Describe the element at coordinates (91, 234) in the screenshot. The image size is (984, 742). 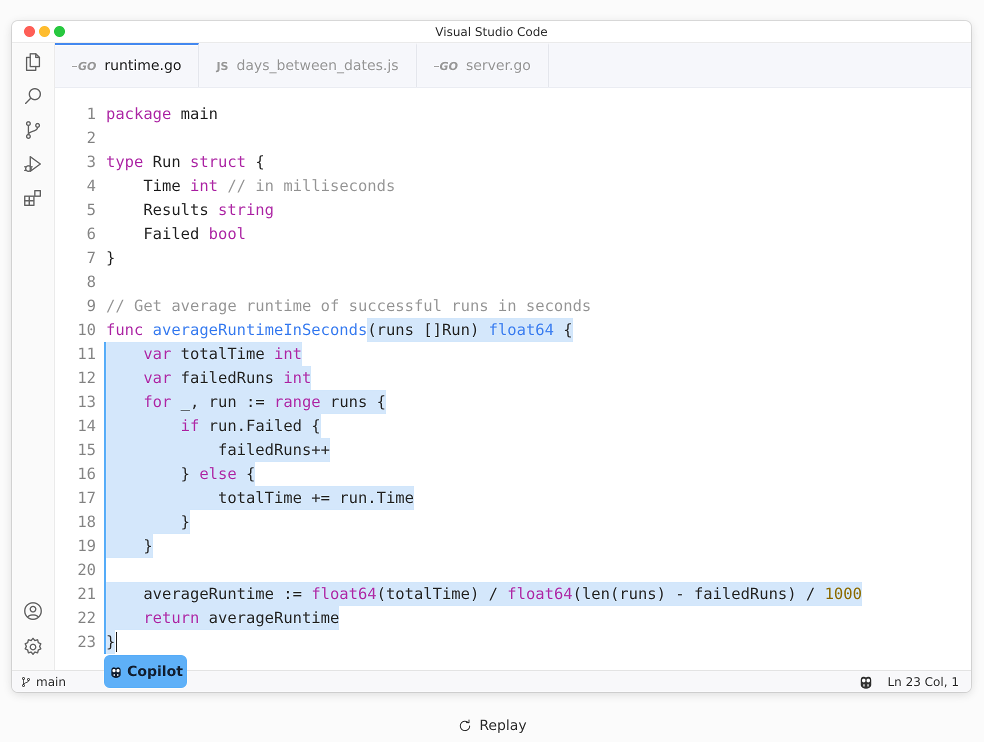
I see `line-number: 6` at that location.